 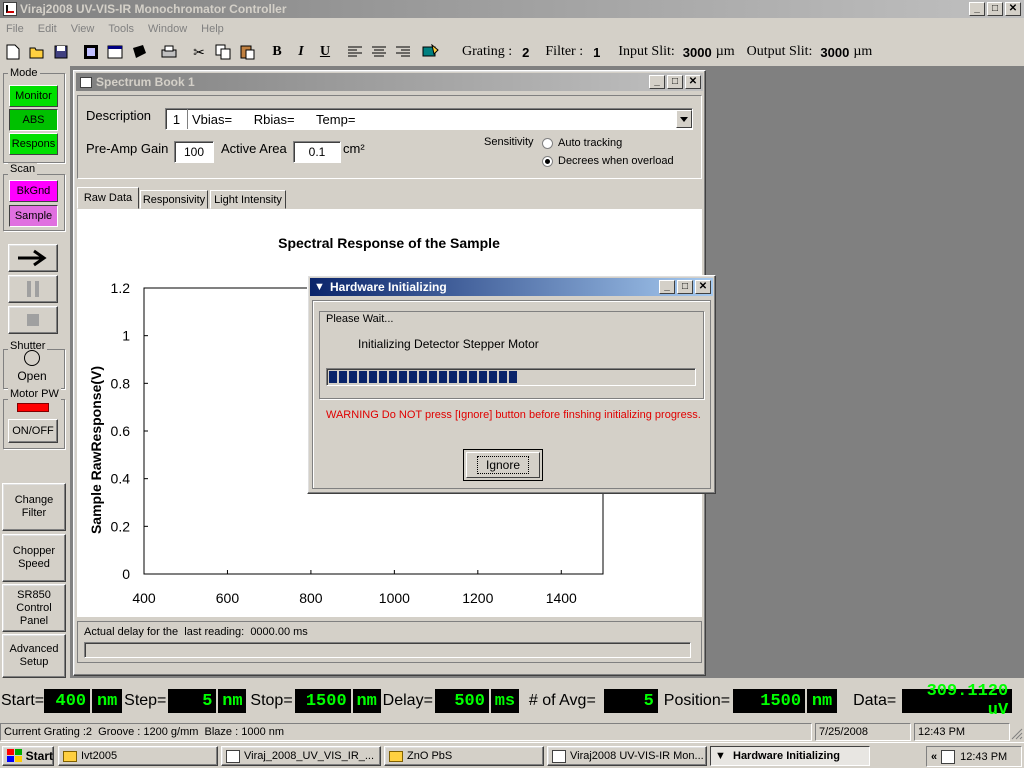 I want to click on underline-icon: U, so click(x=325, y=52).